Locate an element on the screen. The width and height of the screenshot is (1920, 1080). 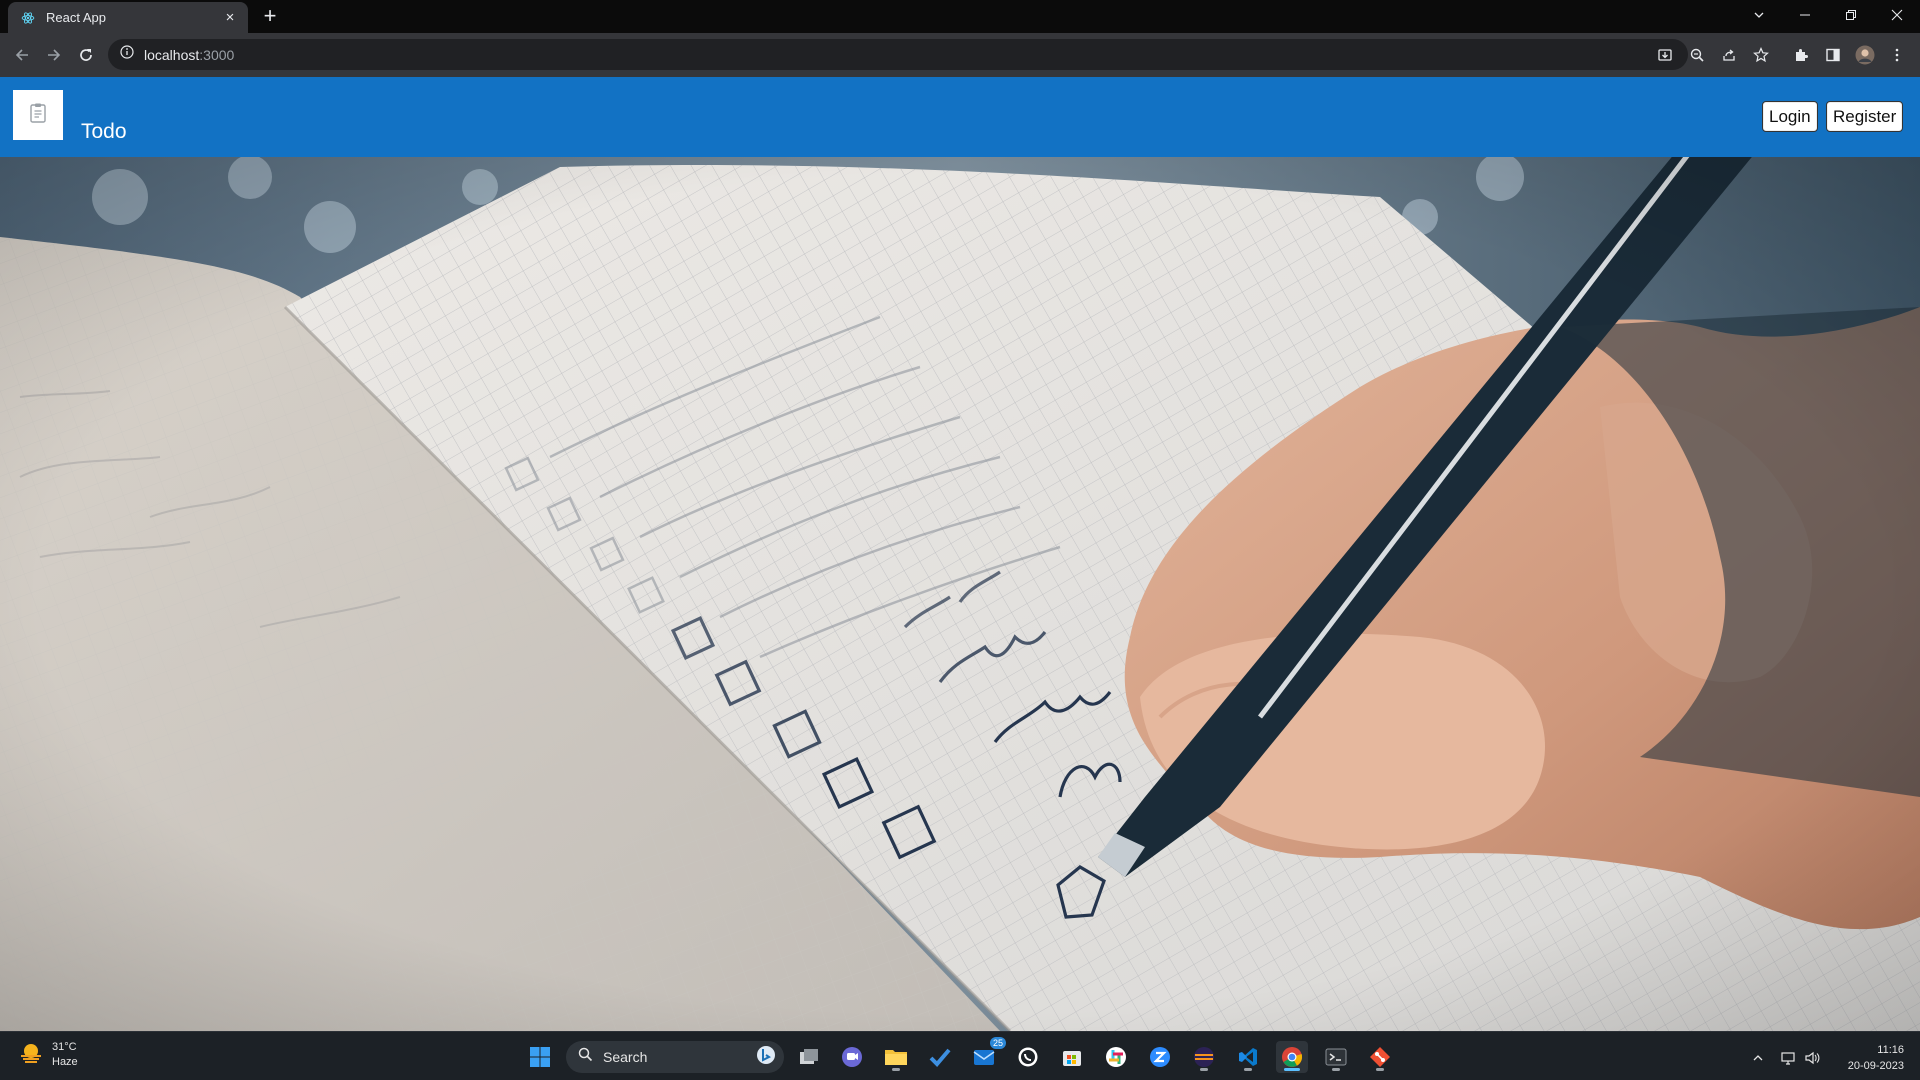
ms-store-icon is located at coordinates (1072, 1057).